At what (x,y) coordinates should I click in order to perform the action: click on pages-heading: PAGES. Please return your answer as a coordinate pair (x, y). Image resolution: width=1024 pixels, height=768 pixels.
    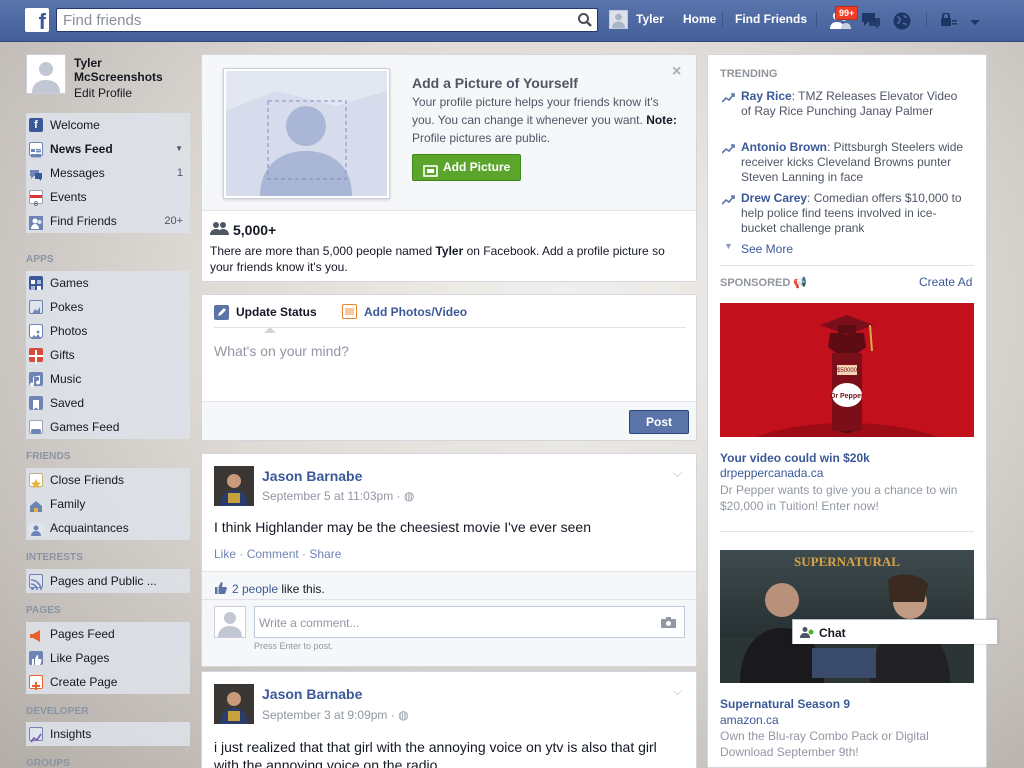
    Looking at the image, I should click on (43, 610).